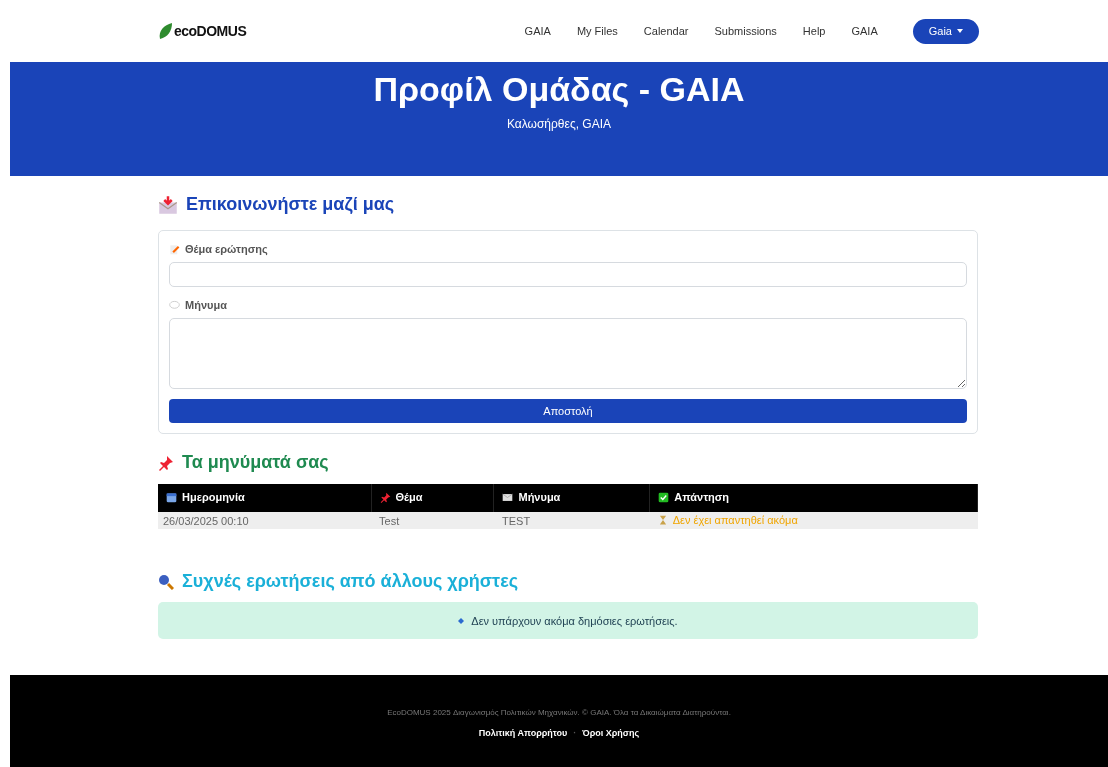  What do you see at coordinates (409, 497) in the screenshot?
I see `column-header-text: Θέμα` at bounding box center [409, 497].